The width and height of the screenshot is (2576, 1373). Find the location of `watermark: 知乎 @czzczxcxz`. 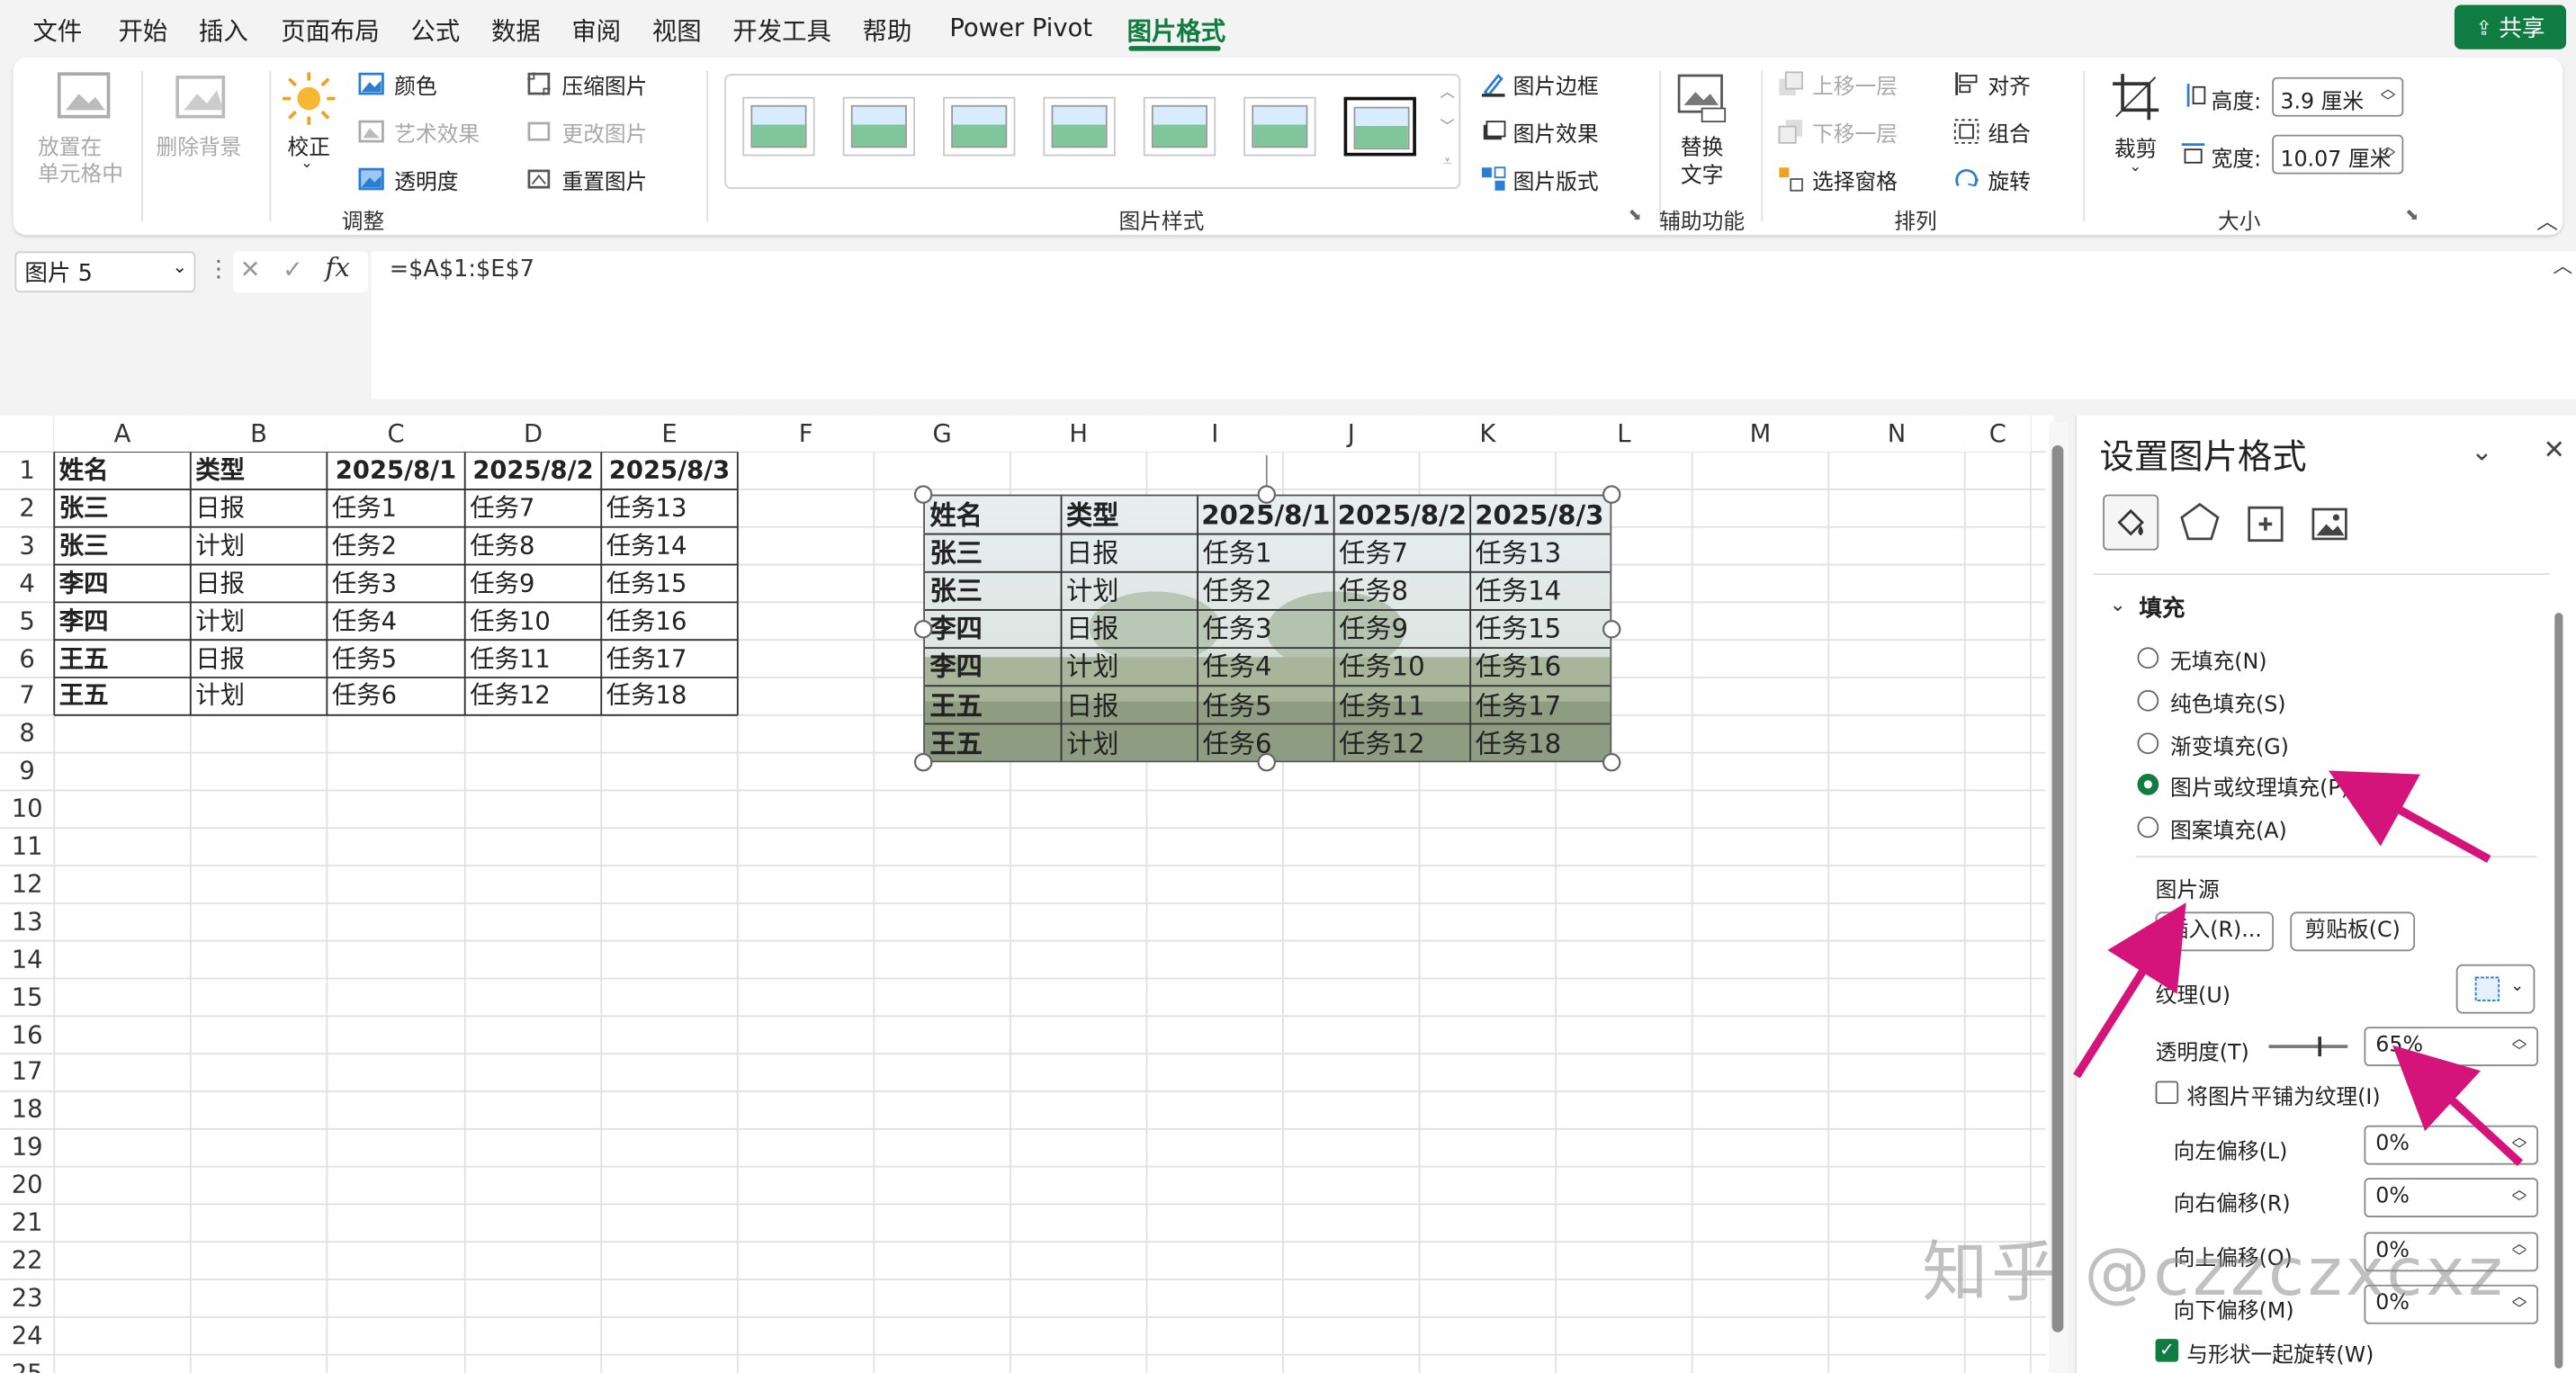

watermark: 知乎 @czzczxcxz is located at coordinates (2215, 1273).